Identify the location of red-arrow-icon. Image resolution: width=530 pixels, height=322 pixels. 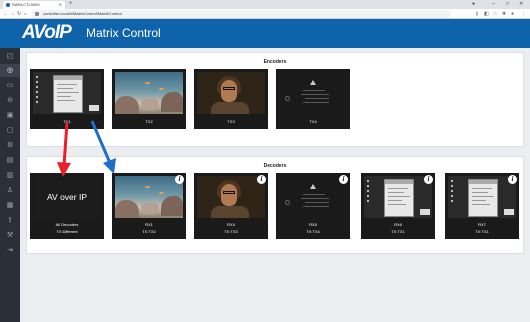
(64, 149).